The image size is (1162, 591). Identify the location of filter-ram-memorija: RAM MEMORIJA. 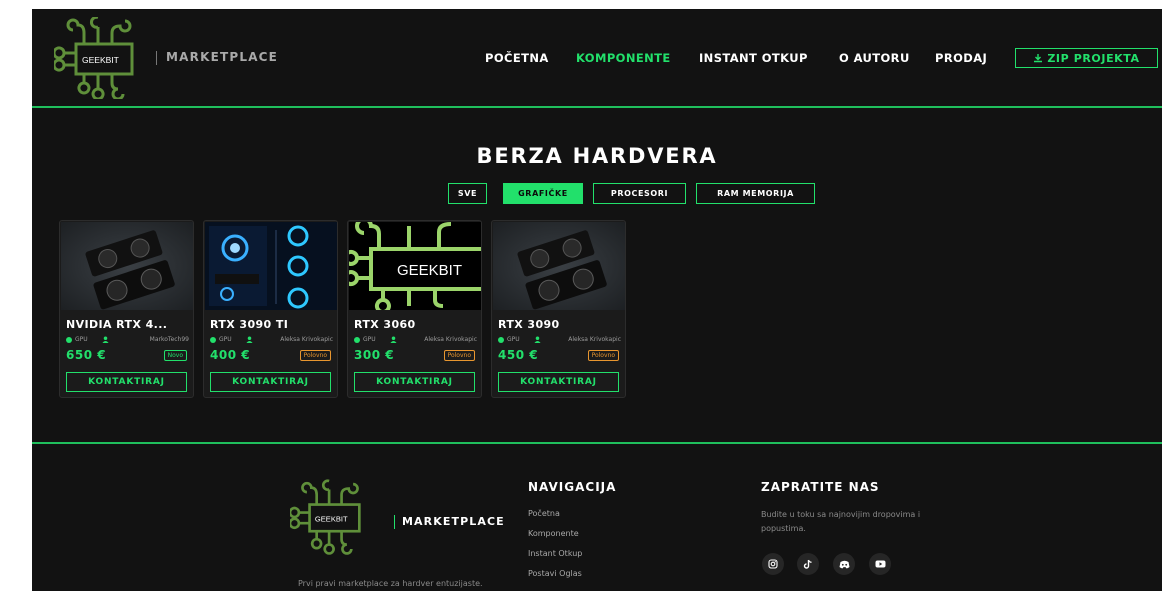
(755, 193).